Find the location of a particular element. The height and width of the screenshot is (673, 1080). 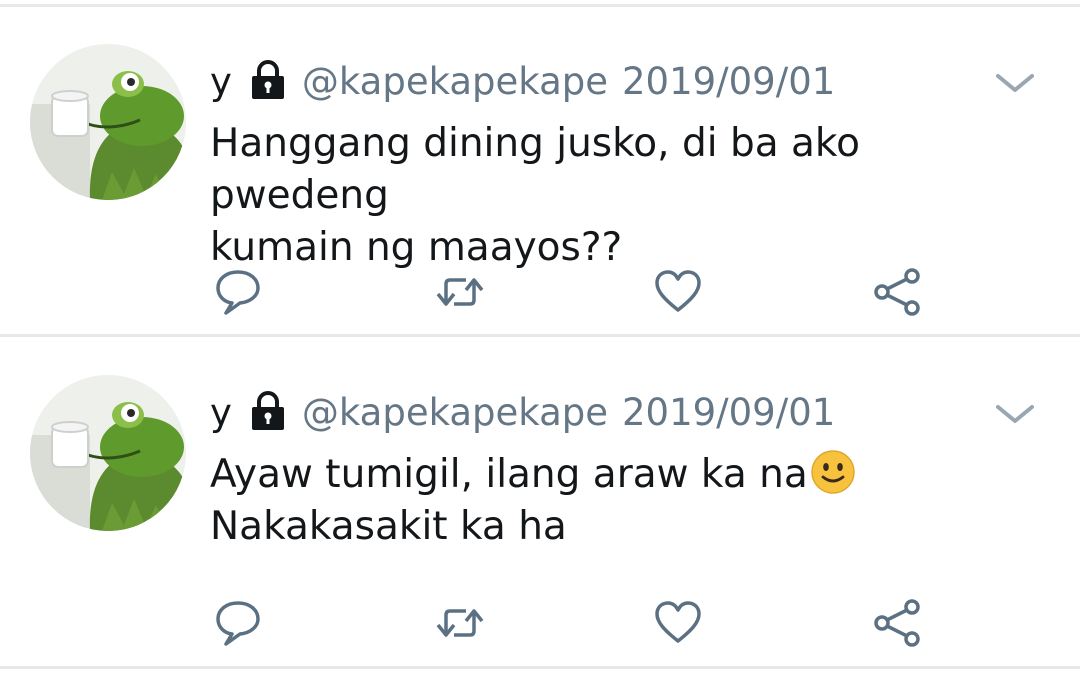

tweet-text-line: Ayaw tumigil, ilang araw ka na is located at coordinates (630, 475).